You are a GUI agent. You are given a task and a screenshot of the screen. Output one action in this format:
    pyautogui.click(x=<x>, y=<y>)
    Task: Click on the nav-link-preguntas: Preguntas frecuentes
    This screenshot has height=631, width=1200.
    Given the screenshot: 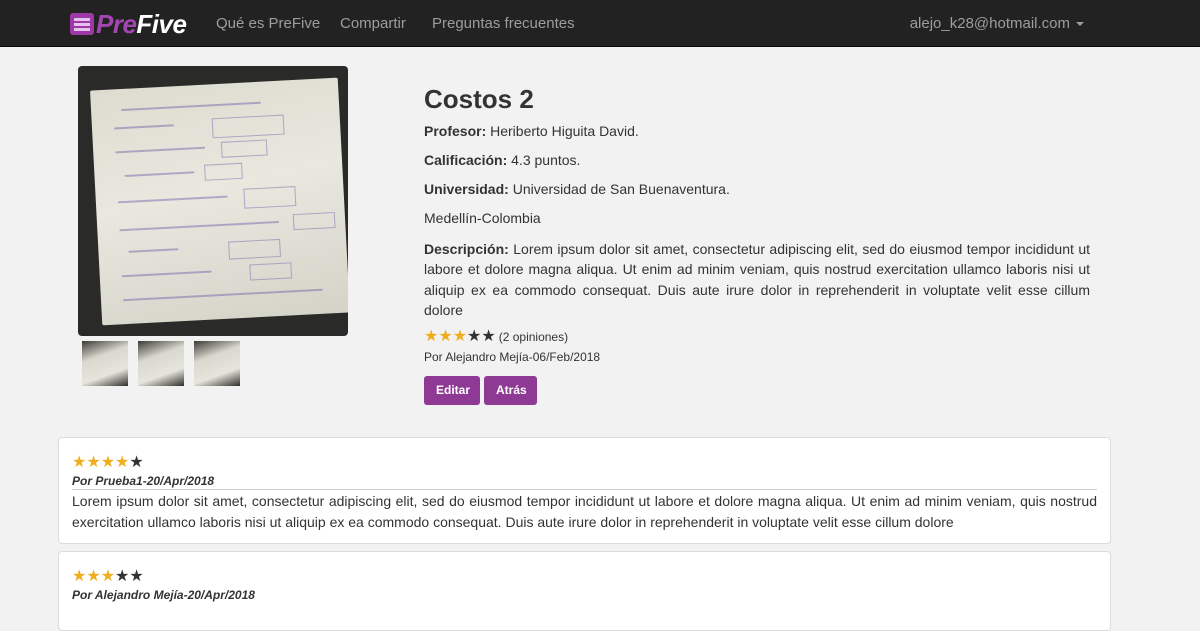 What is the action you would take?
    pyautogui.click(x=503, y=23)
    